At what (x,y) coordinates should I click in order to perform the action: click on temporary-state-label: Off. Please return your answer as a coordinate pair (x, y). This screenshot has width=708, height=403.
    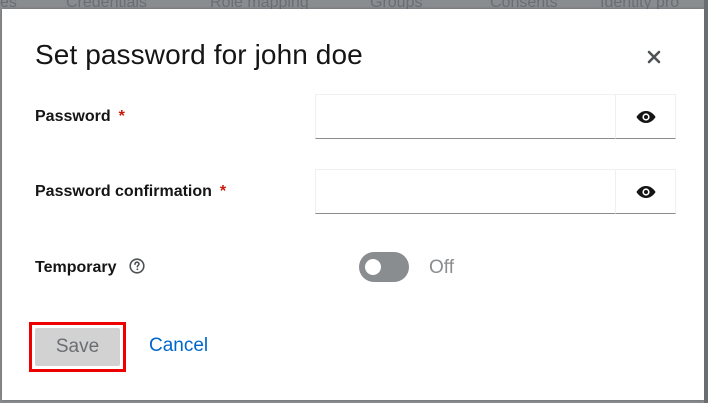
    Looking at the image, I should click on (441, 267).